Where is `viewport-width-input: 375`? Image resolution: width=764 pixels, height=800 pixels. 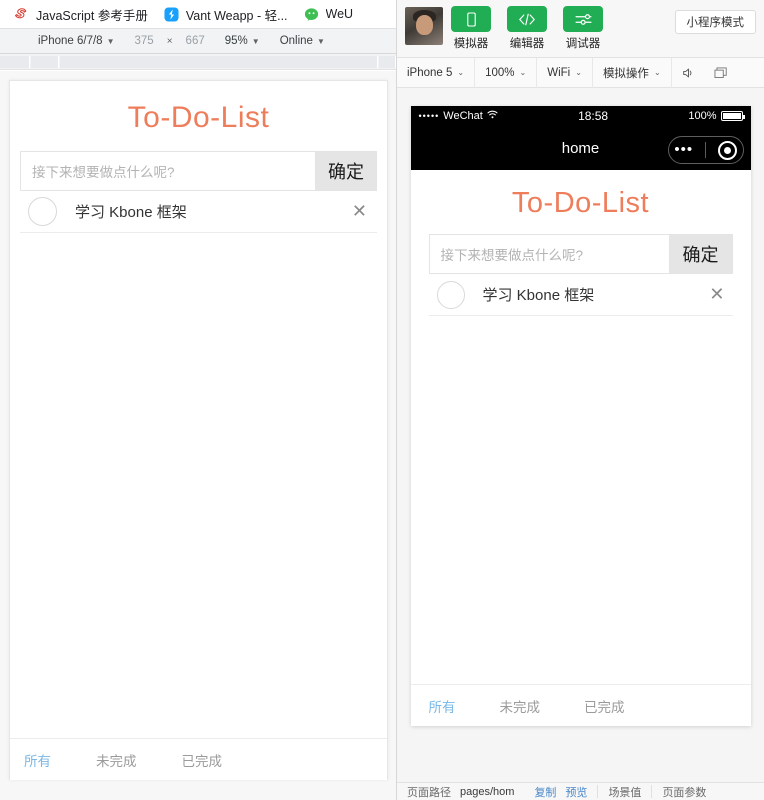 viewport-width-input: 375 is located at coordinates (144, 41).